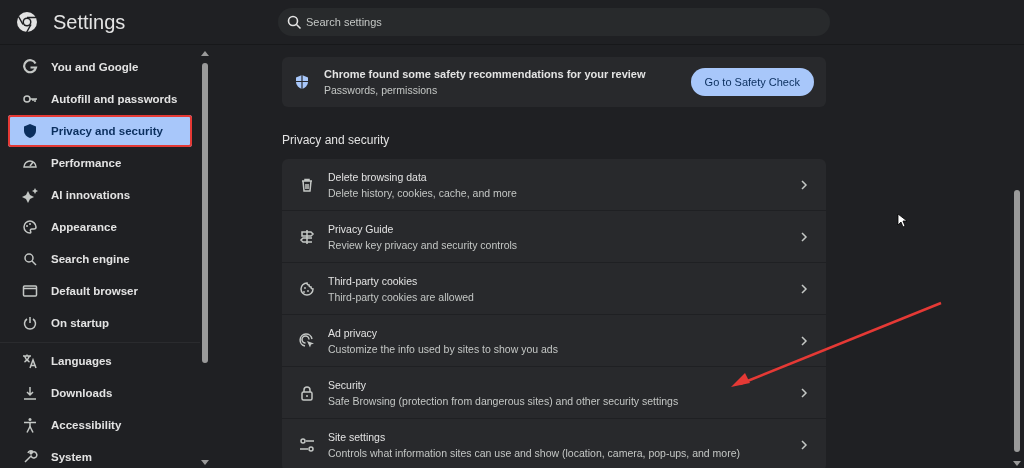 The width and height of the screenshot is (1024, 468). What do you see at coordinates (30, 425) in the screenshot?
I see `accessibility-icon` at bounding box center [30, 425].